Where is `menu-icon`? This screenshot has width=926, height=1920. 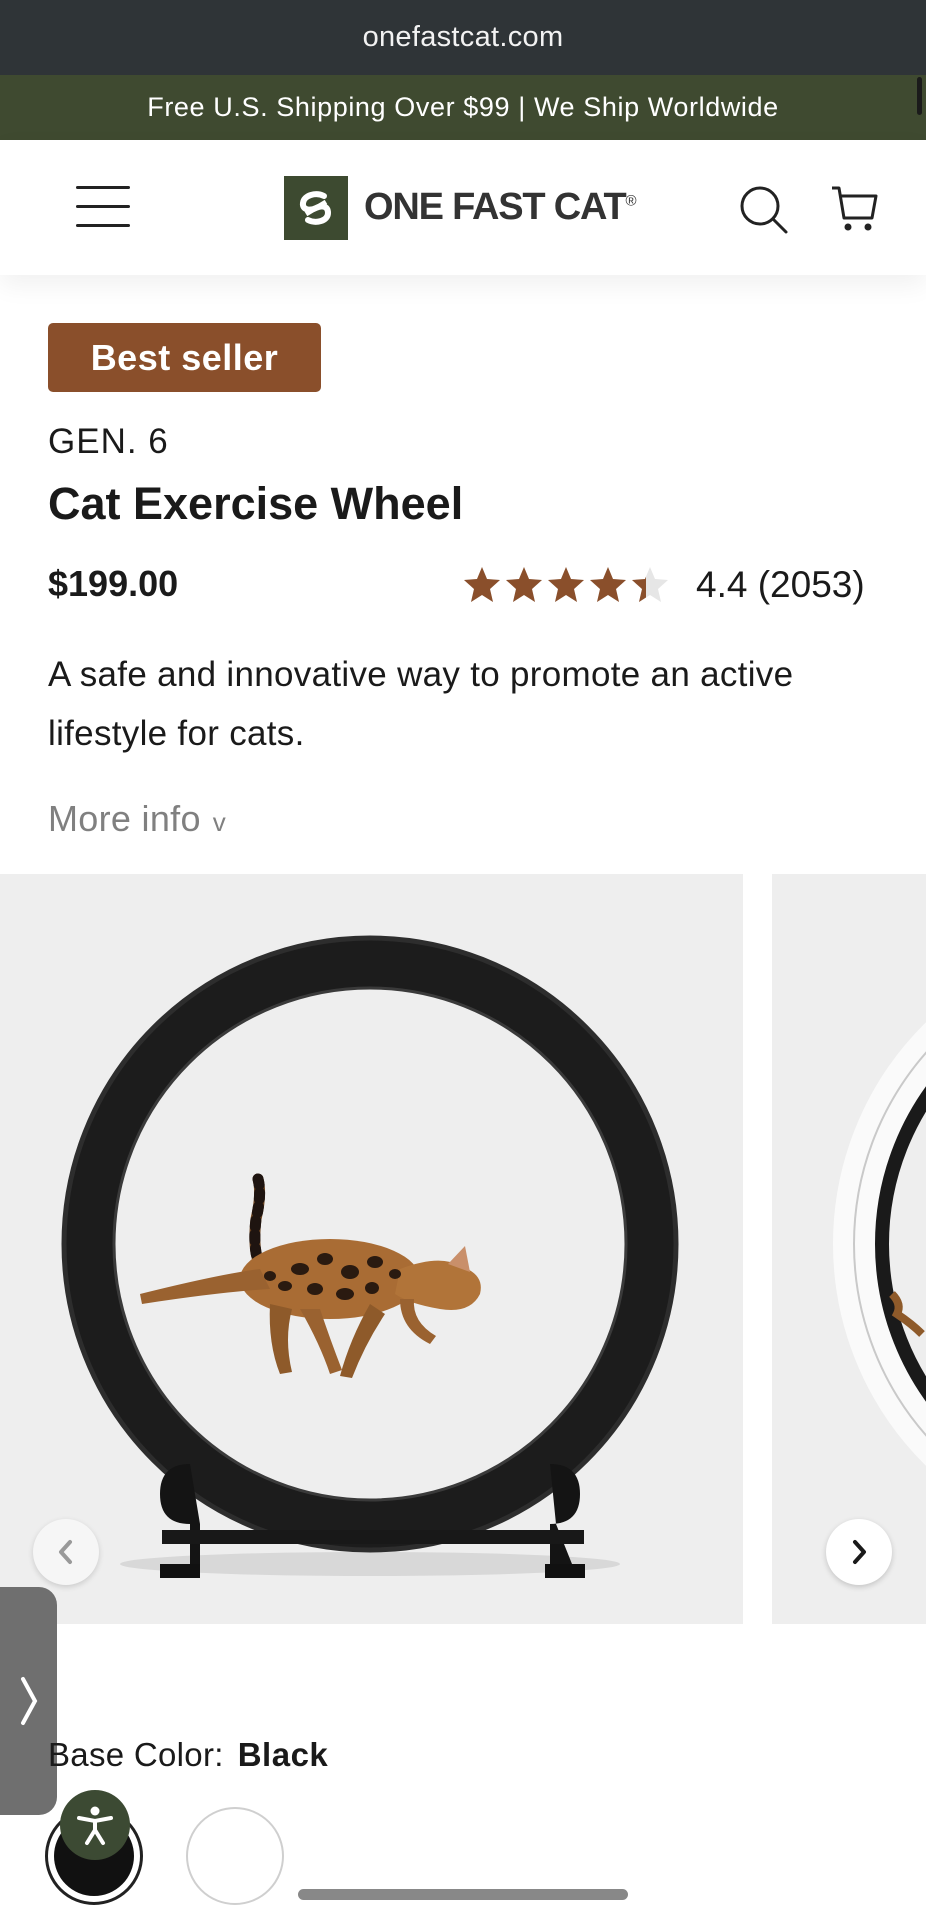
menu-icon is located at coordinates (103, 187).